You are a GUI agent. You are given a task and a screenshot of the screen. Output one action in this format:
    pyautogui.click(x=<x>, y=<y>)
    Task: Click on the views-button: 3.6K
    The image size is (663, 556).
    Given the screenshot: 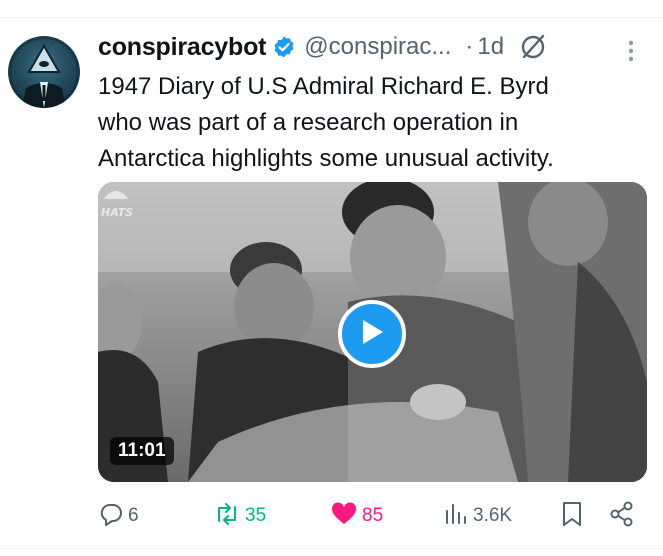 What is the action you would take?
    pyautogui.click(x=477, y=516)
    